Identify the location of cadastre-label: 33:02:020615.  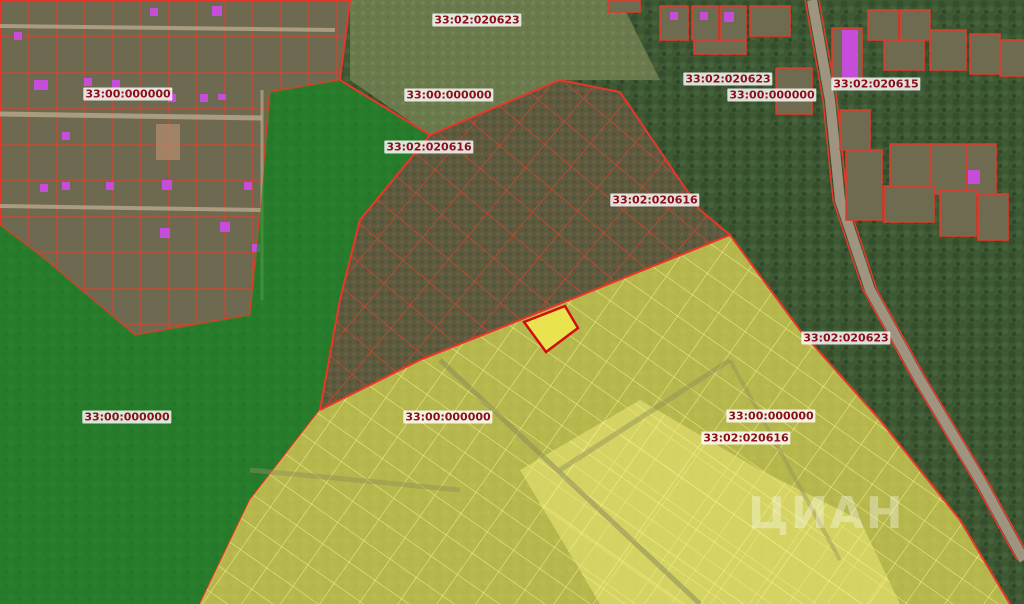
(876, 84).